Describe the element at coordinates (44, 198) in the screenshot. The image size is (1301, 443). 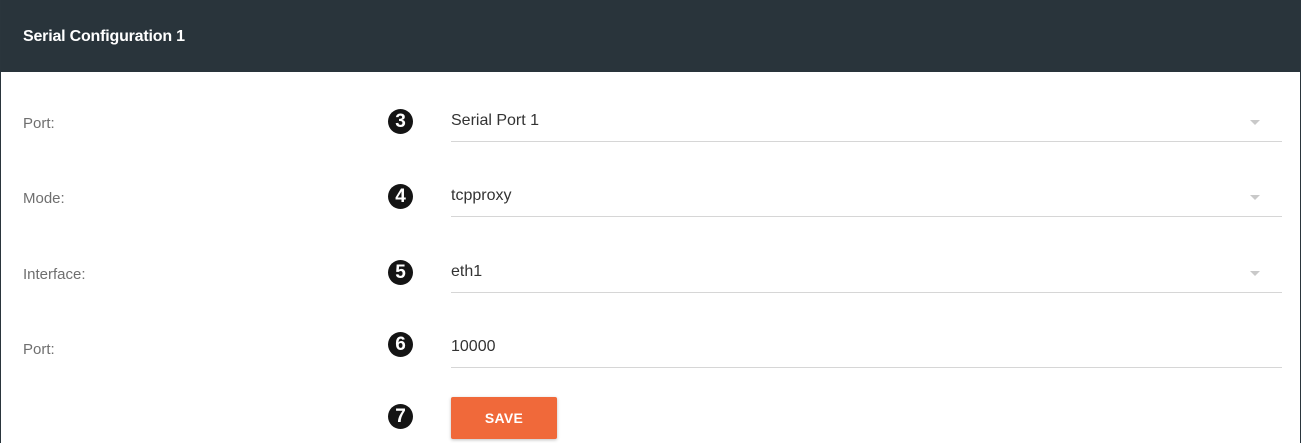
I see `mode-label: Mode:` at that location.